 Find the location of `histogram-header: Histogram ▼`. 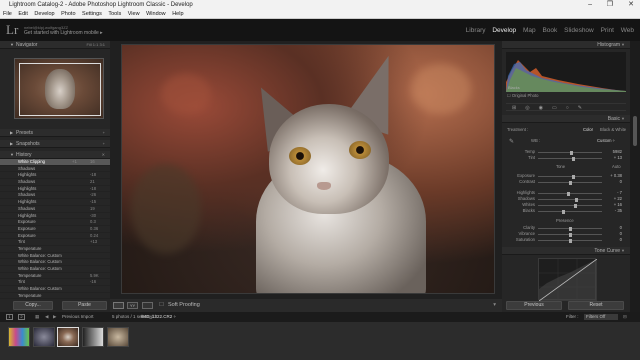

histogram-header: Histogram ▼ is located at coordinates (566, 45).